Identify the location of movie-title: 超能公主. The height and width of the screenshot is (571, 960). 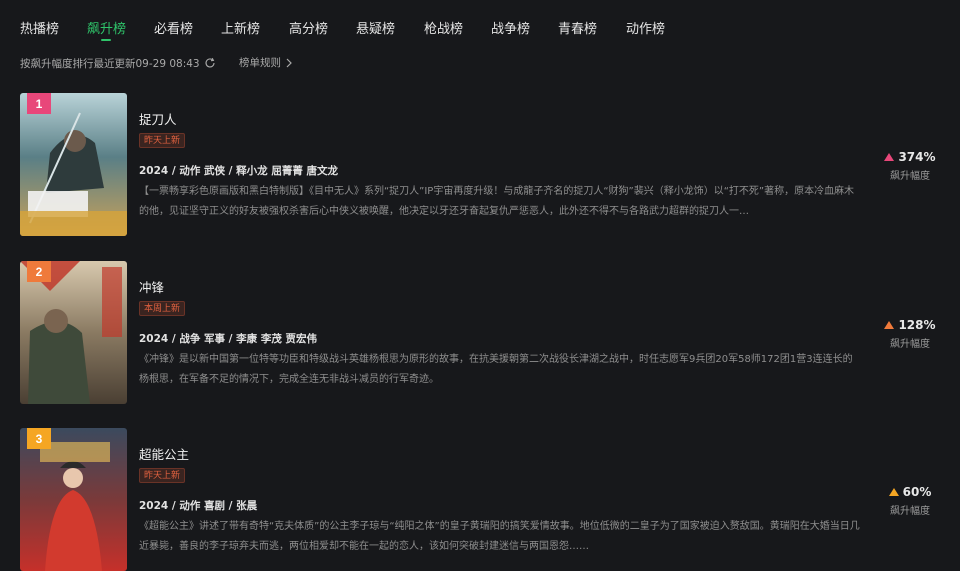
(164, 453).